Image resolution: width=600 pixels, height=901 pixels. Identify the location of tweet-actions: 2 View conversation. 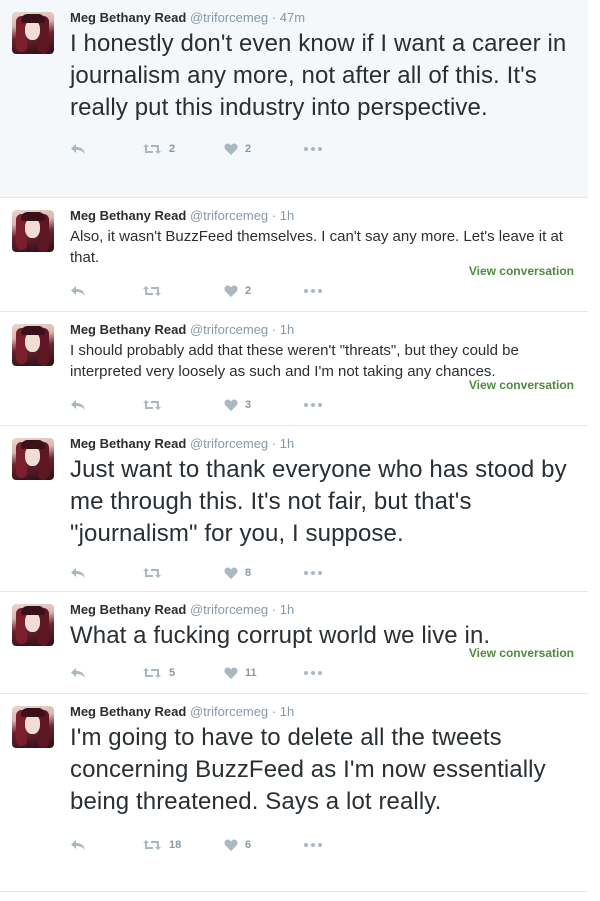
(323, 286).